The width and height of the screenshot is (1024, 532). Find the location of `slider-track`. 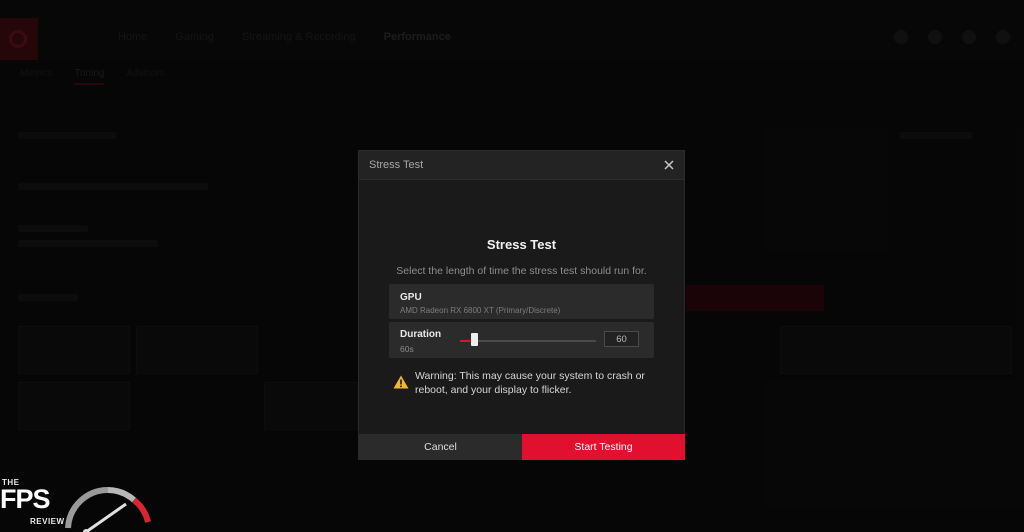

slider-track is located at coordinates (528, 341).